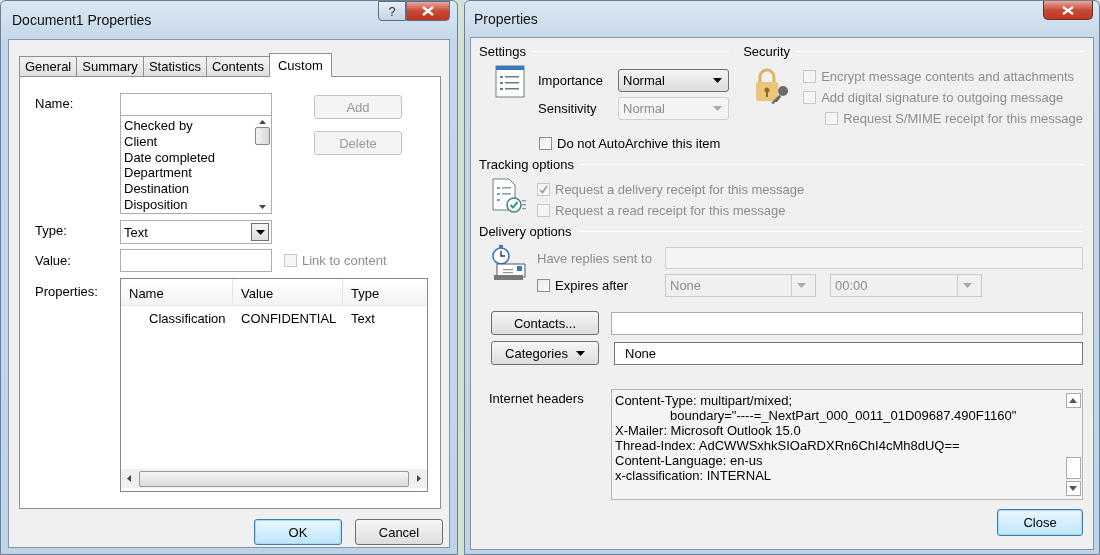  What do you see at coordinates (363, 318) in the screenshot?
I see `table-cell-text: Text` at bounding box center [363, 318].